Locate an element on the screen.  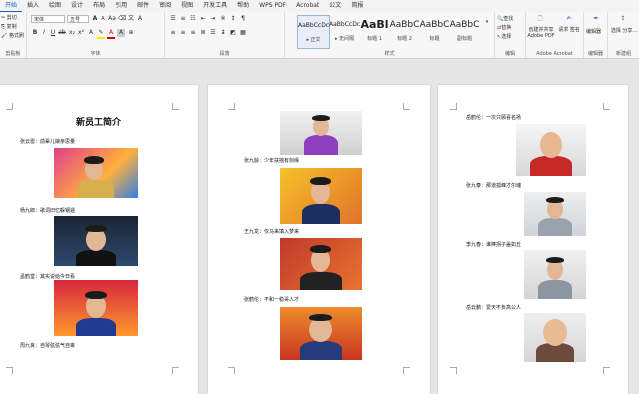
photo-top is located at coordinates (321, 133).